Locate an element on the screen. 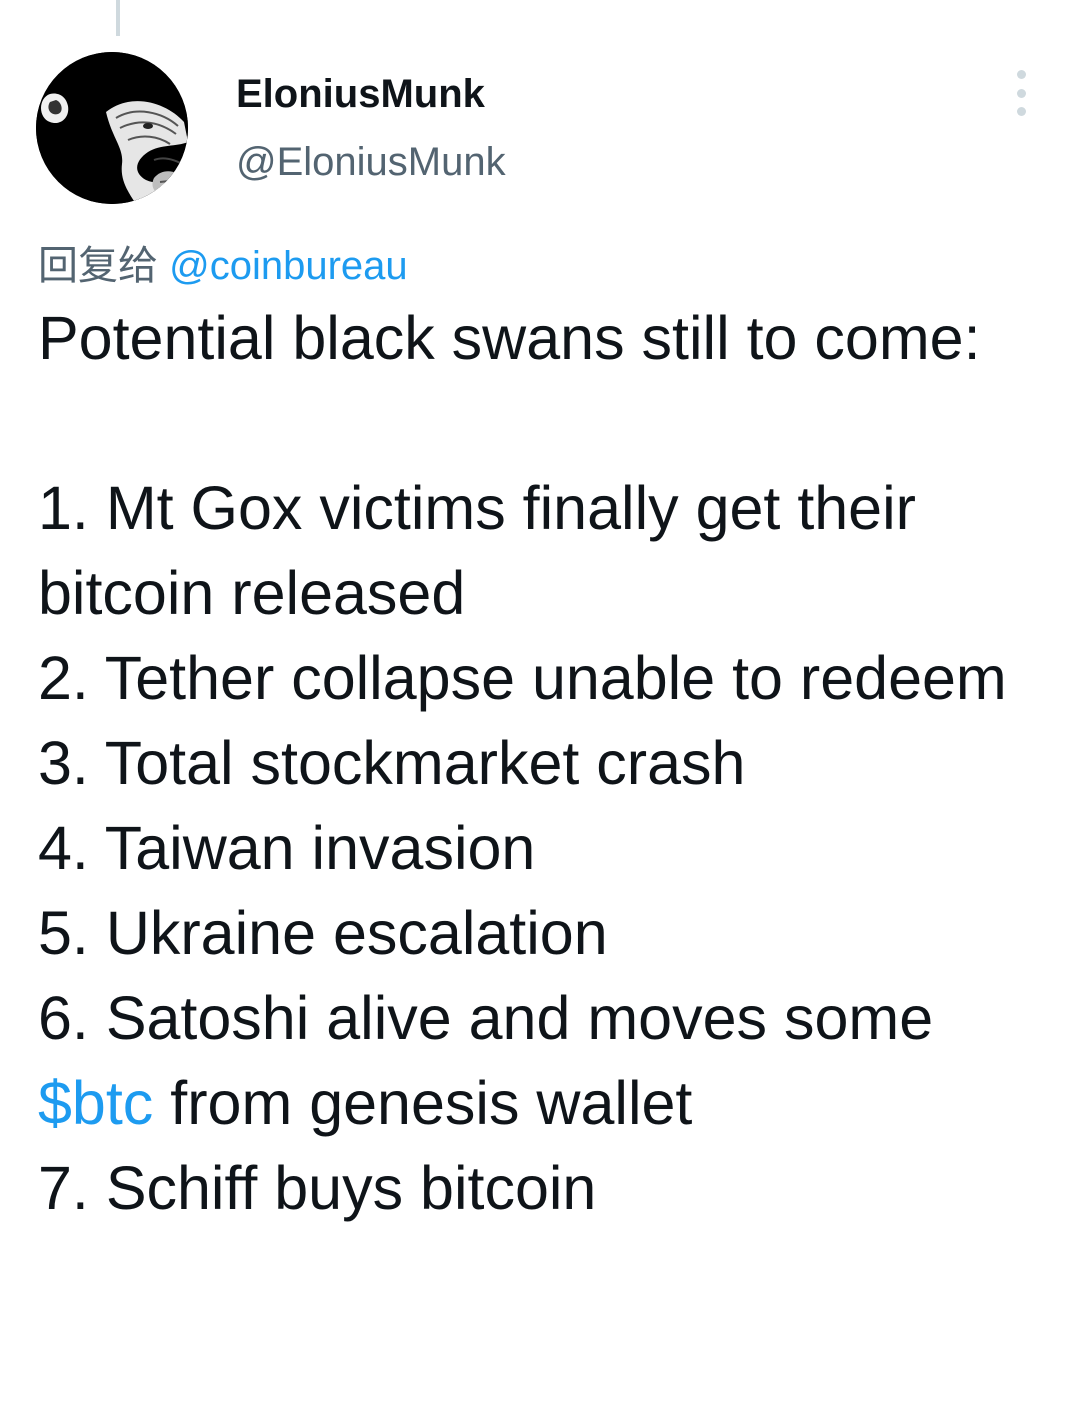  list-item: 4. Taiwan invasion is located at coordinates (287, 848).